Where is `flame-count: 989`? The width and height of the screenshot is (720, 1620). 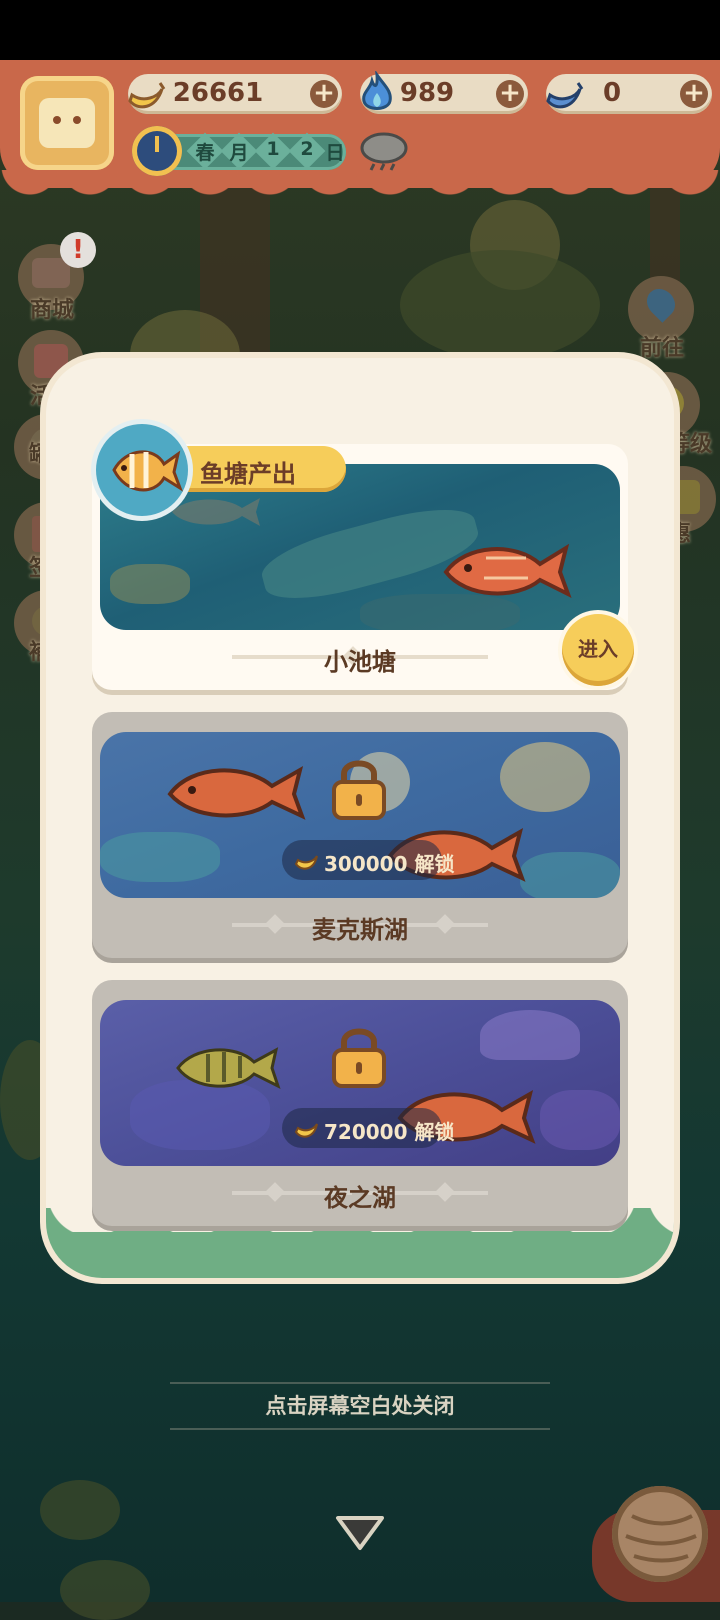
flame-count: 989 is located at coordinates (427, 93).